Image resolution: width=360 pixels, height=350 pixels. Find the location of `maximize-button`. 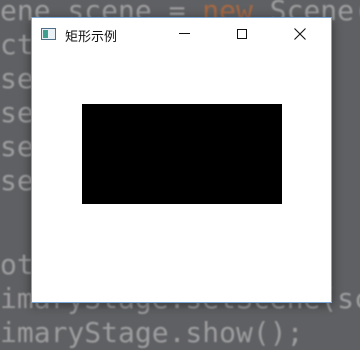

maximize-button is located at coordinates (242, 33).